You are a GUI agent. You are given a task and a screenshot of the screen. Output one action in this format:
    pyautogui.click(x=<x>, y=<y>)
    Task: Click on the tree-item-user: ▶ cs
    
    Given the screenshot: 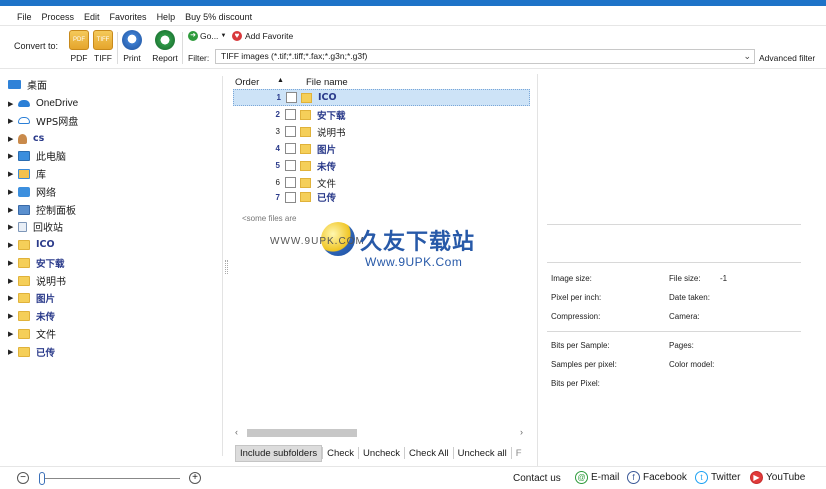 What is the action you would take?
    pyautogui.click(x=26, y=138)
    